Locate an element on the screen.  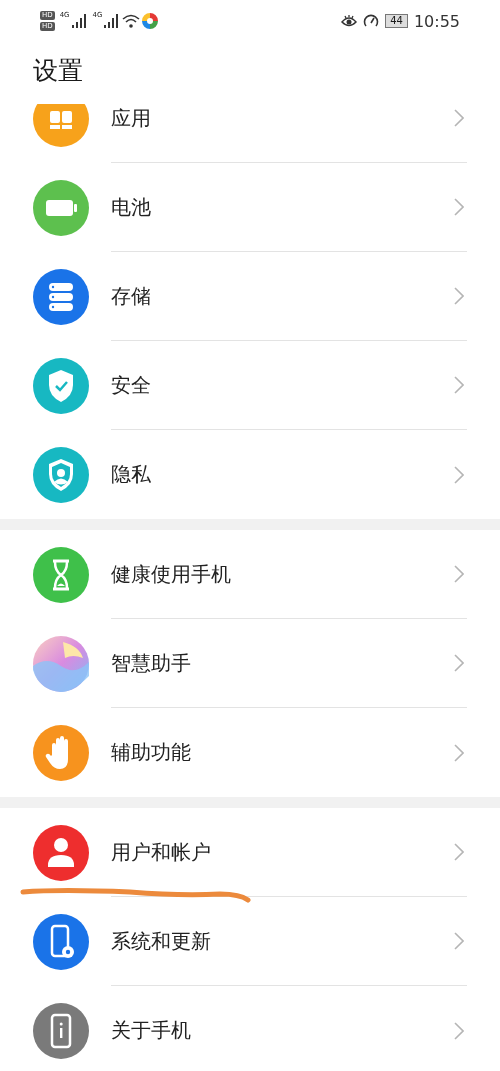
item-label: 存储 is located at coordinates (131, 296).